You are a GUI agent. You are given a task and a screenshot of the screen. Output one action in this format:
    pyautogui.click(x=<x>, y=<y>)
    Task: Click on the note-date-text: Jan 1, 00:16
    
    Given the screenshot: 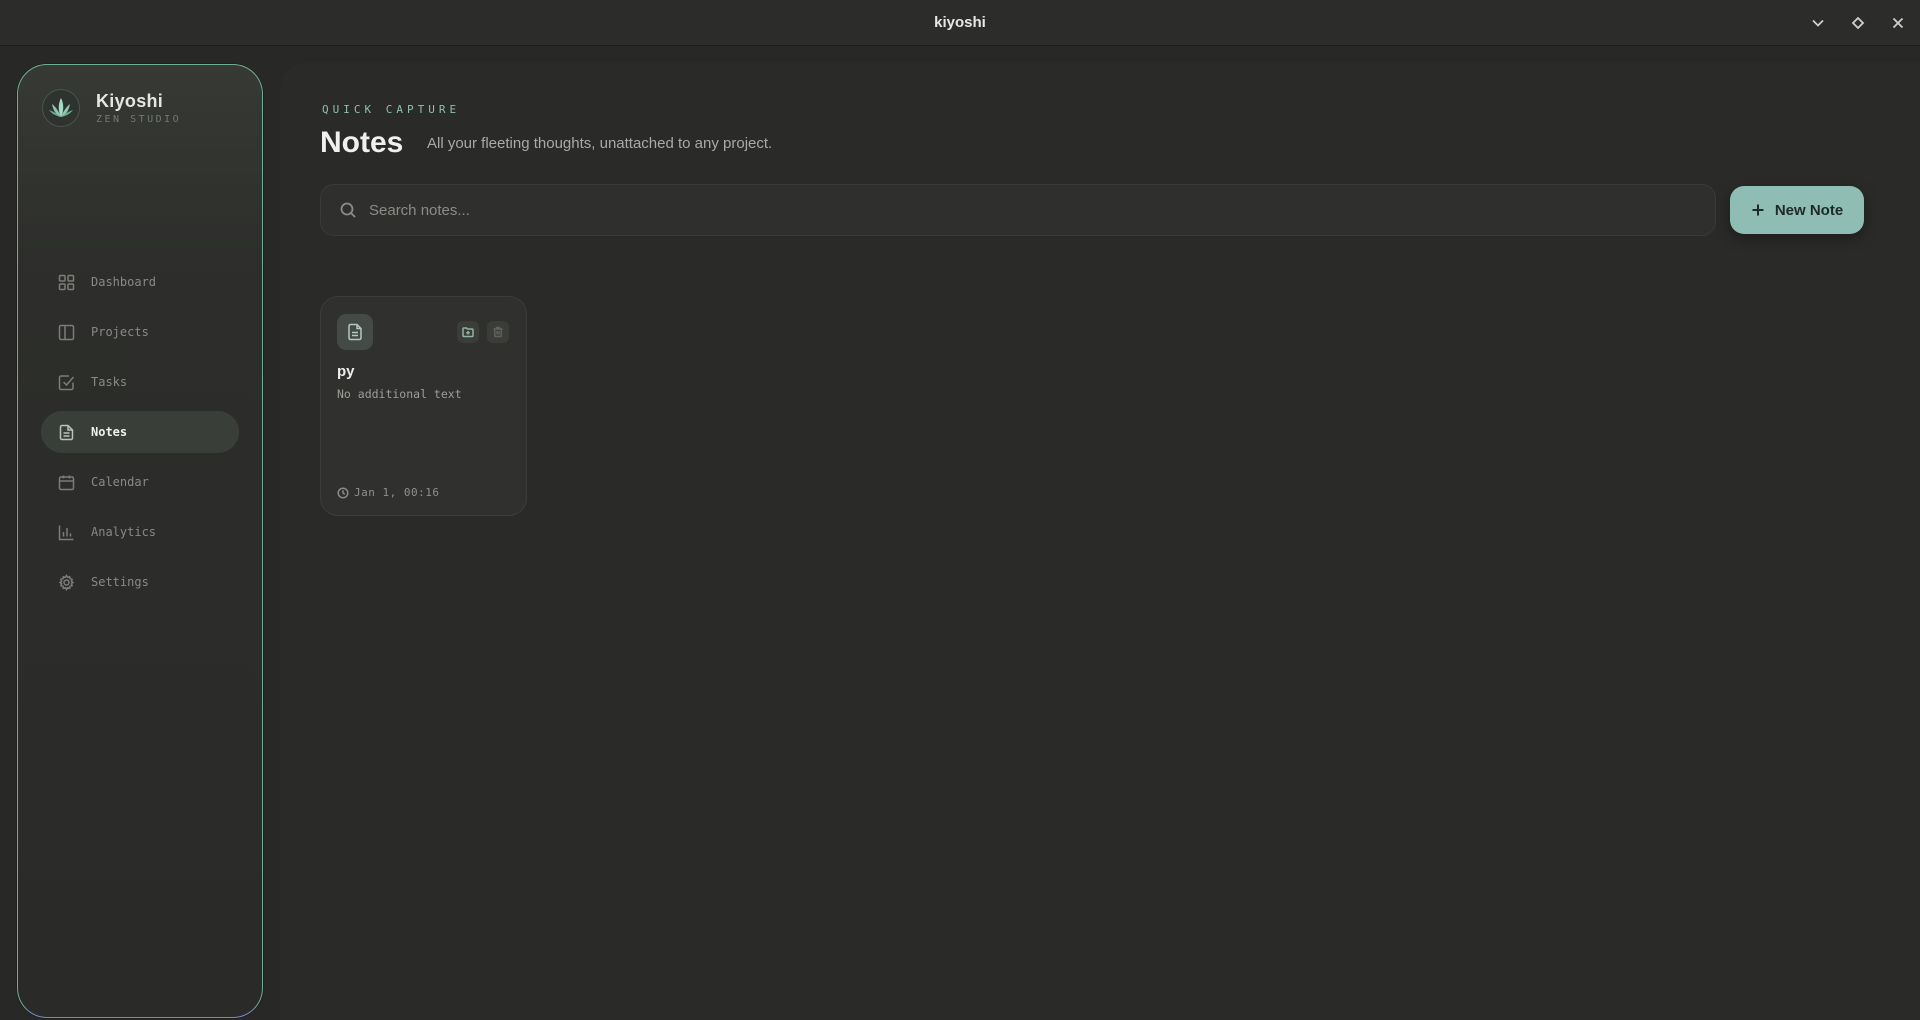 What is the action you would take?
    pyautogui.click(x=397, y=492)
    